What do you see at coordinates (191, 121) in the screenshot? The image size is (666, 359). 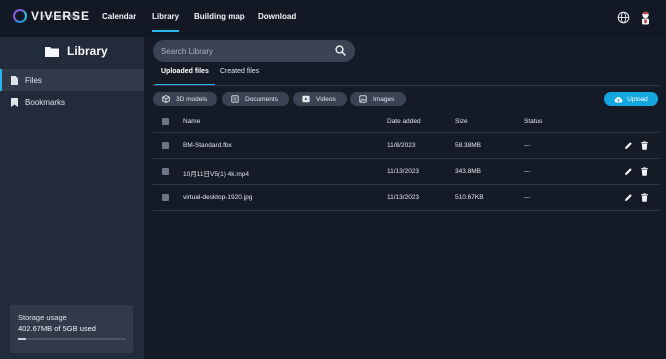 I see `column-header-name: Name` at bounding box center [191, 121].